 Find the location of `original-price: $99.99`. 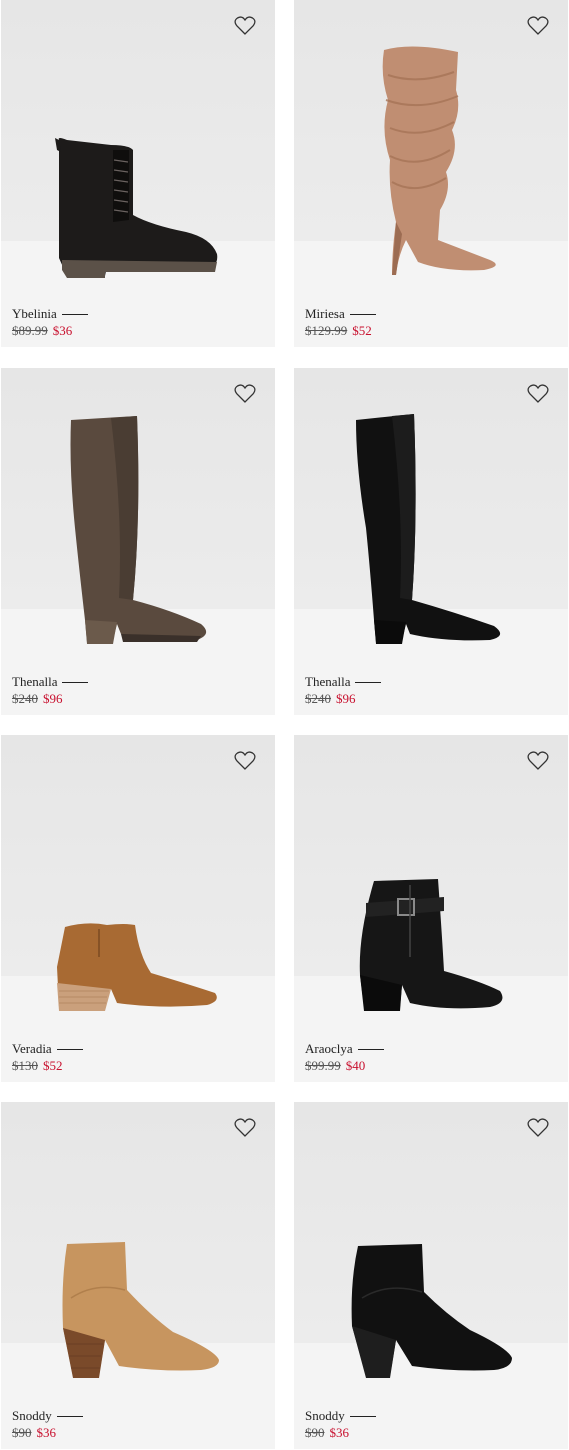

original-price: $99.99 is located at coordinates (323, 1065).